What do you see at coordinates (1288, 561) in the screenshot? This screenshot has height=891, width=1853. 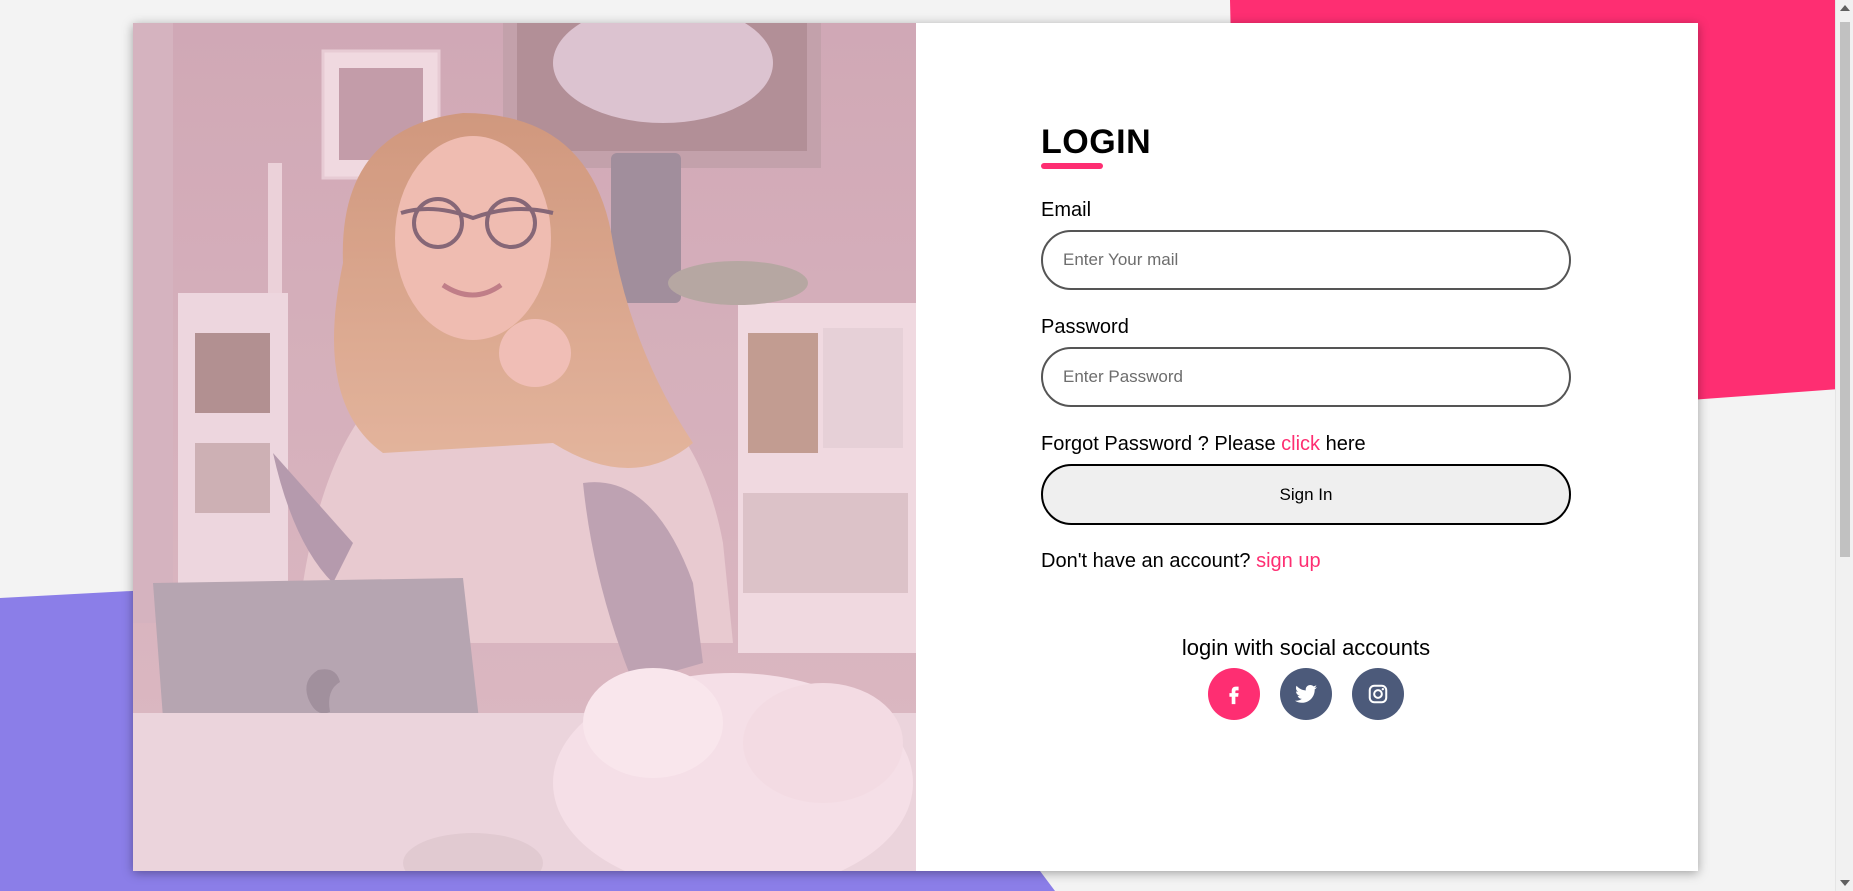 I see `sign-up-link: sign up` at bounding box center [1288, 561].